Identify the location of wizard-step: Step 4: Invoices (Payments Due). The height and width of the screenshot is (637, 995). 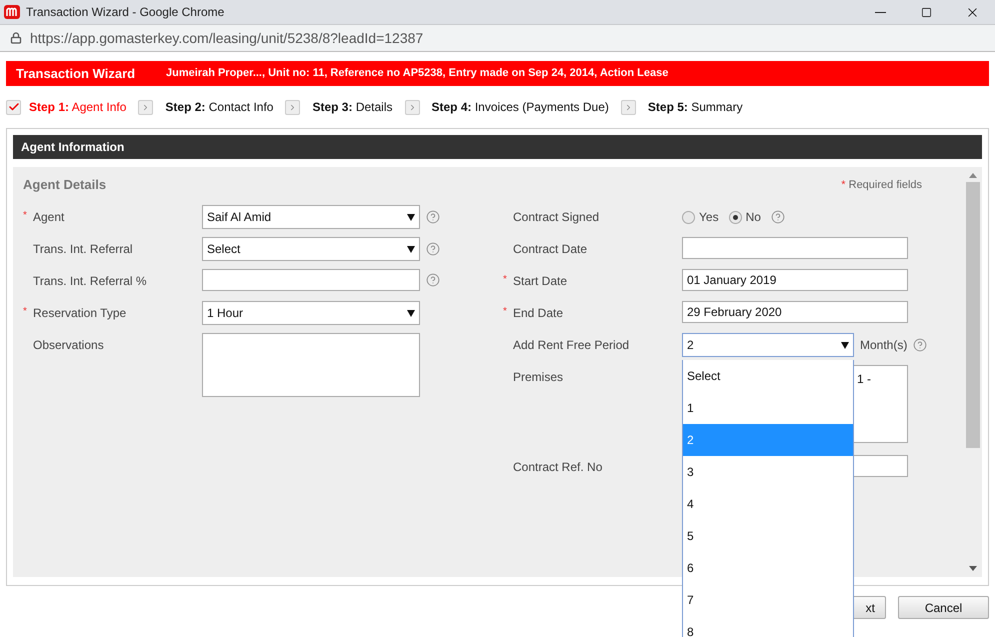
(520, 107).